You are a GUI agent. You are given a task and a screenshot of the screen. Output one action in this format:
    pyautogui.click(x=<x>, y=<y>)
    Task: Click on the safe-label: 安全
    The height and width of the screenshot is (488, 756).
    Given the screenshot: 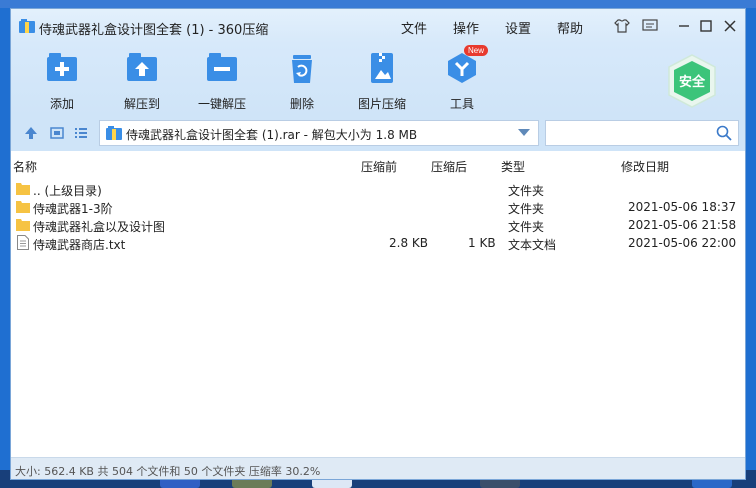 What is the action you would take?
    pyautogui.click(x=691, y=82)
    